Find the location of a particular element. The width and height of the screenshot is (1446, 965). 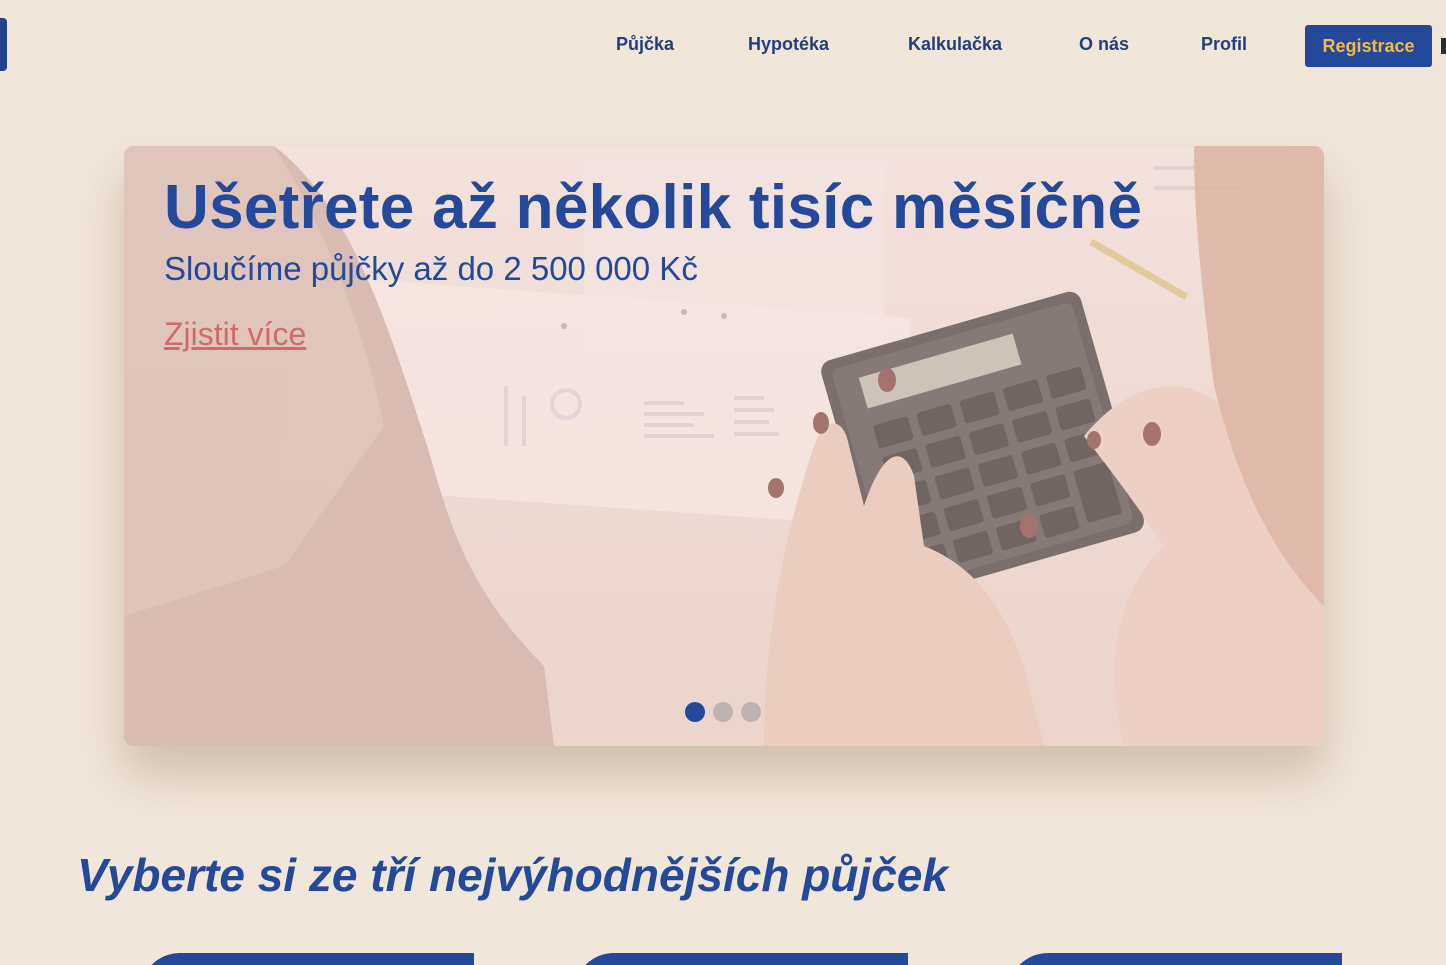

section-title: Vyberte si ze tří nejvýhodnějších půjček is located at coordinates (512, 875).